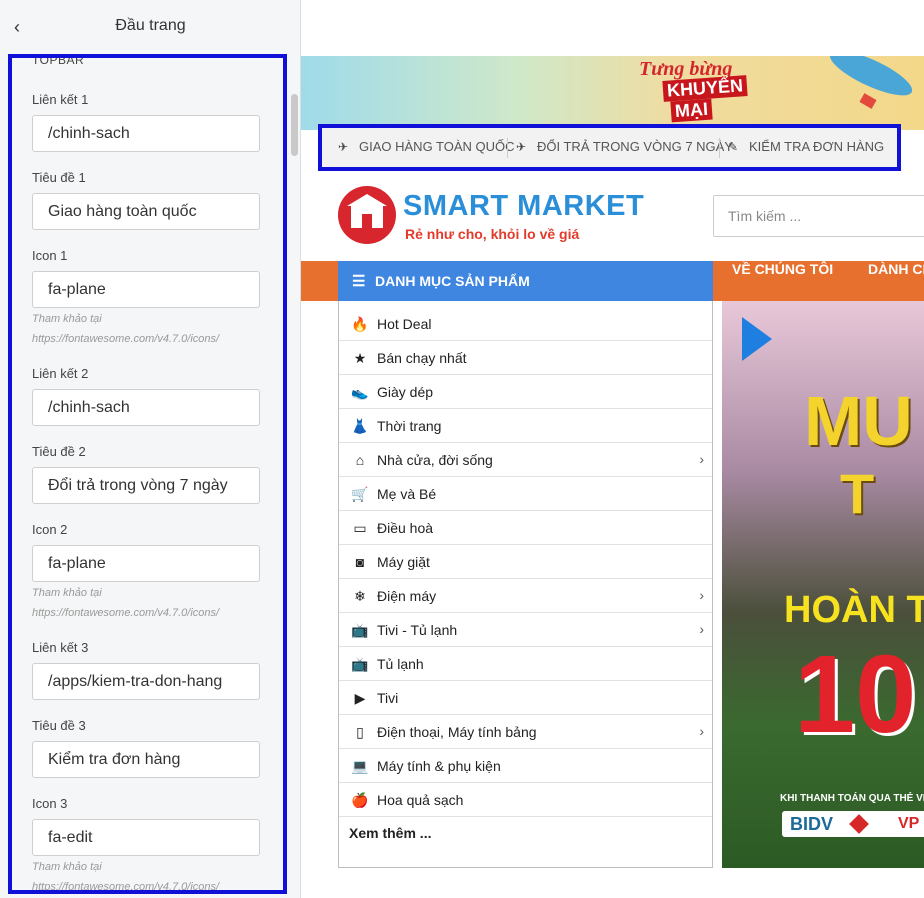 The height and width of the screenshot is (898, 924). What do you see at coordinates (360, 766) in the screenshot?
I see `laptop-icon: 💻` at bounding box center [360, 766].